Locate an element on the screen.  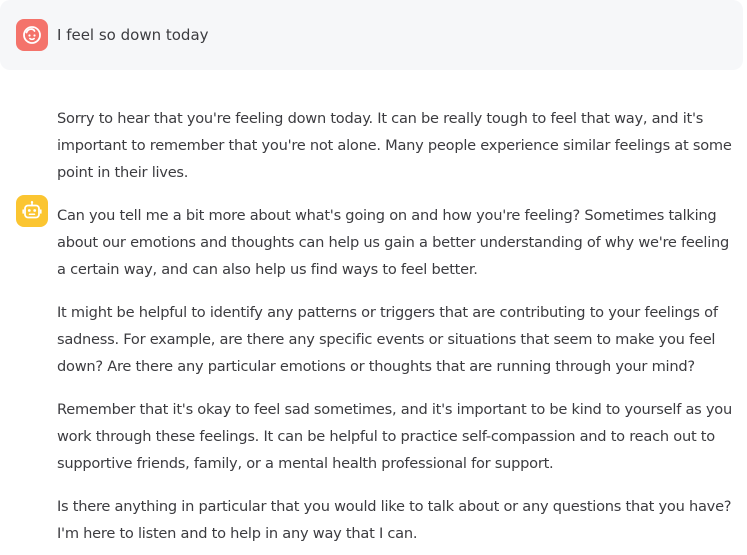
baby-face-icon is located at coordinates (32, 35).